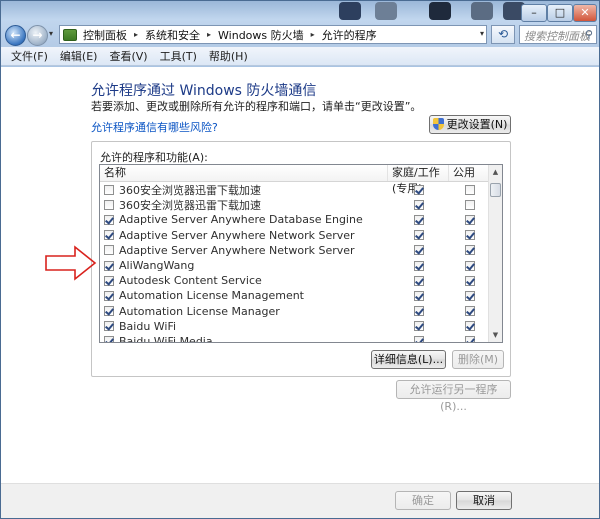 This screenshot has width=600, height=519. I want to click on list-item: Baidu WiFi Media, so click(301, 338).